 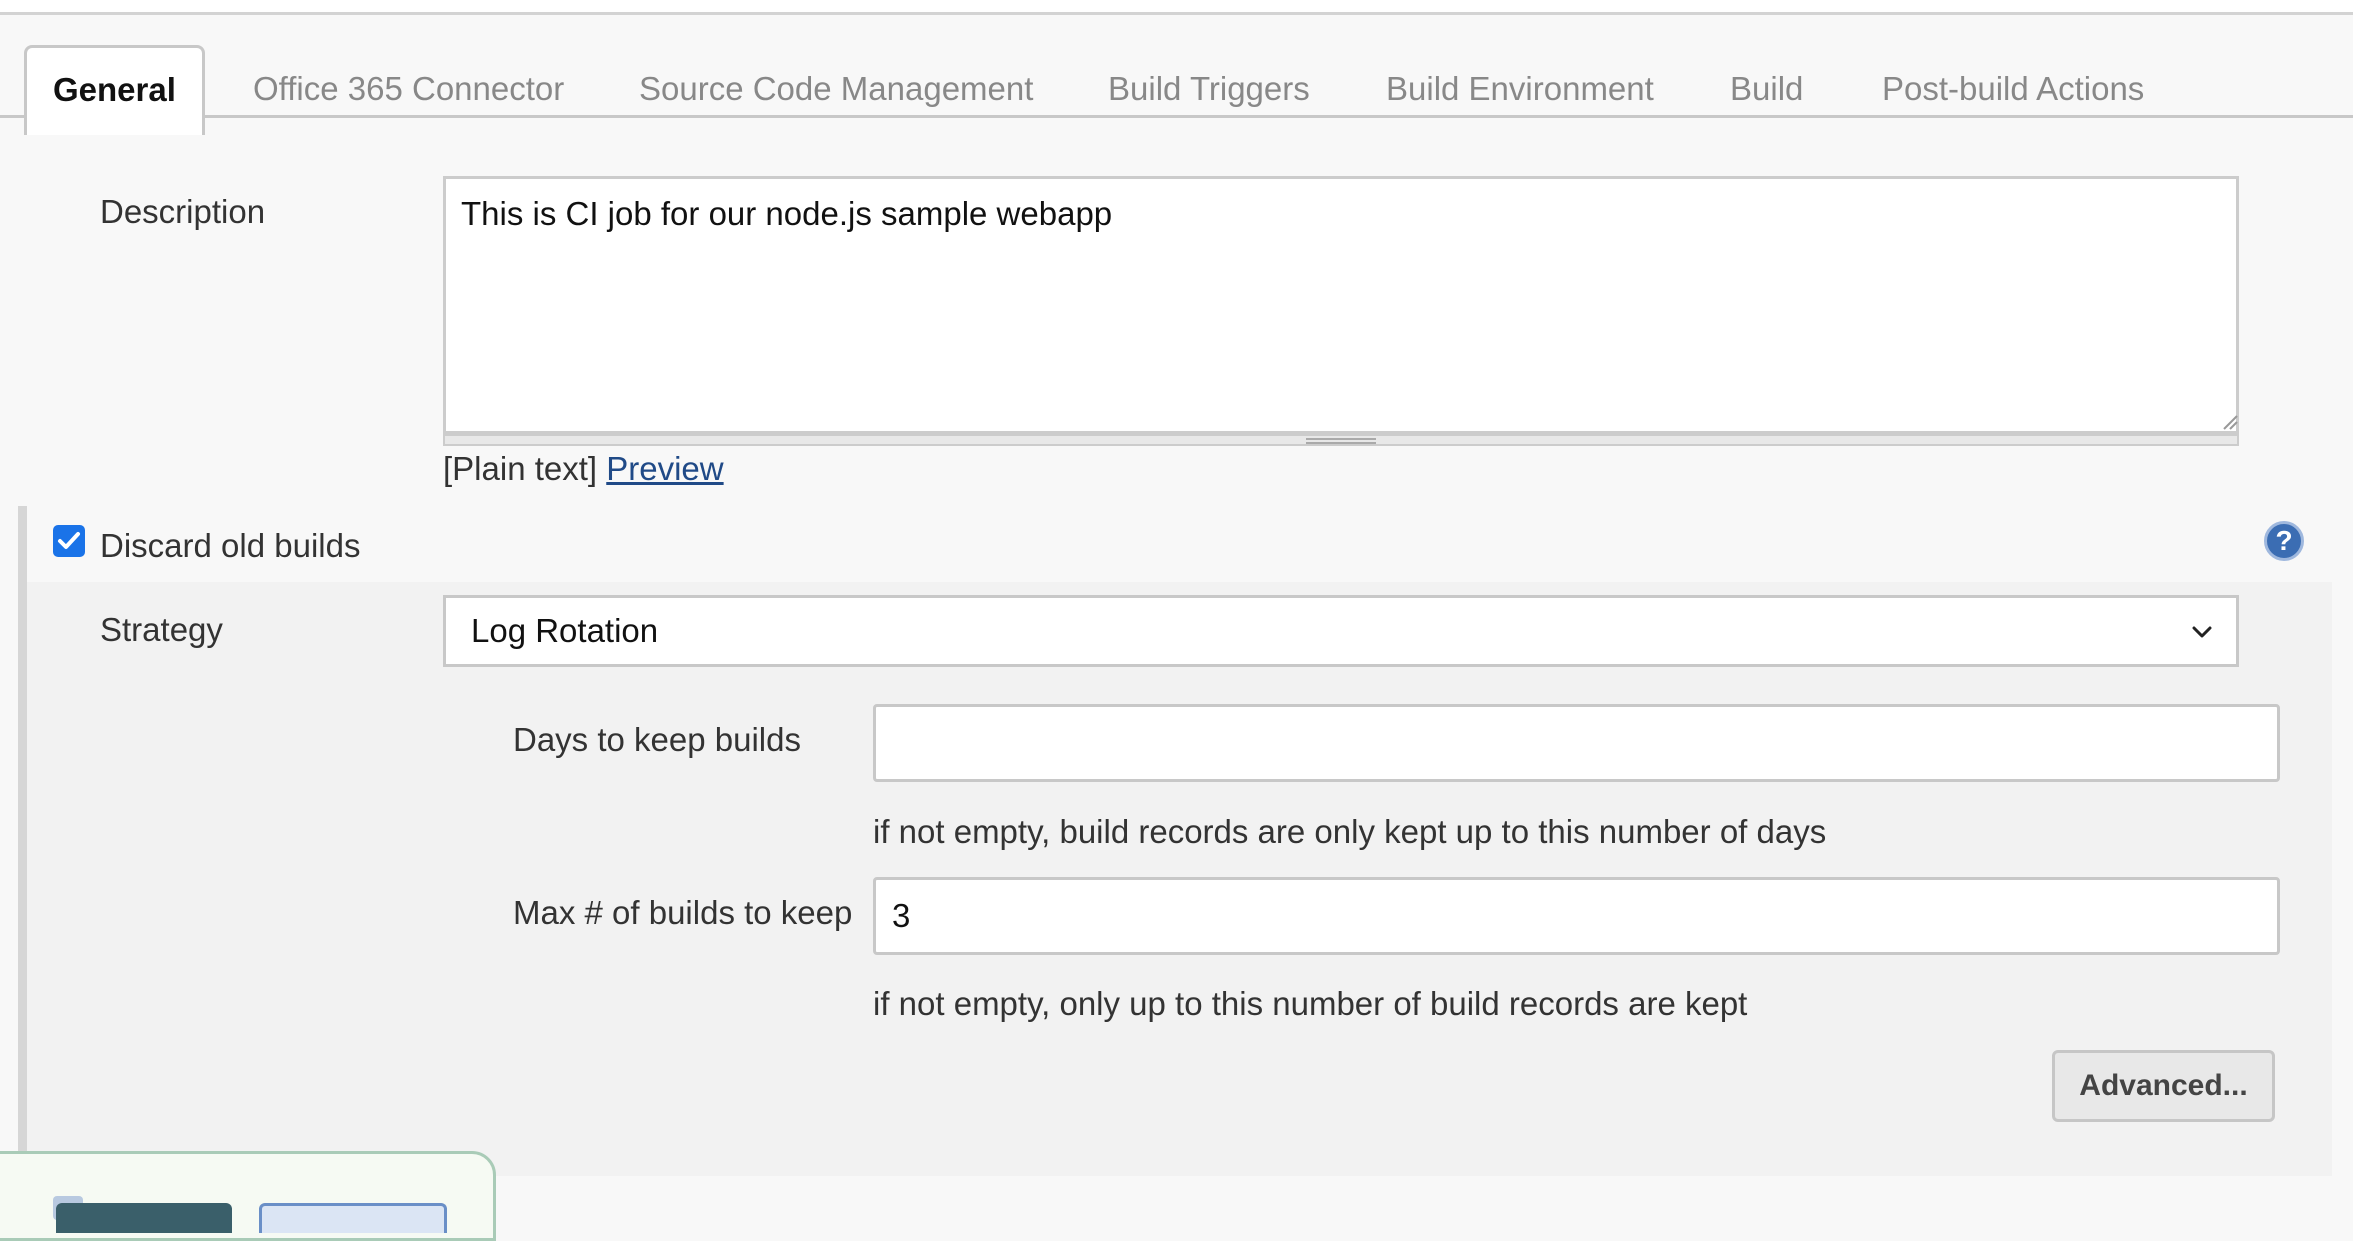 What do you see at coordinates (1209, 88) in the screenshot?
I see `tab-build-triggers: Build Triggers` at bounding box center [1209, 88].